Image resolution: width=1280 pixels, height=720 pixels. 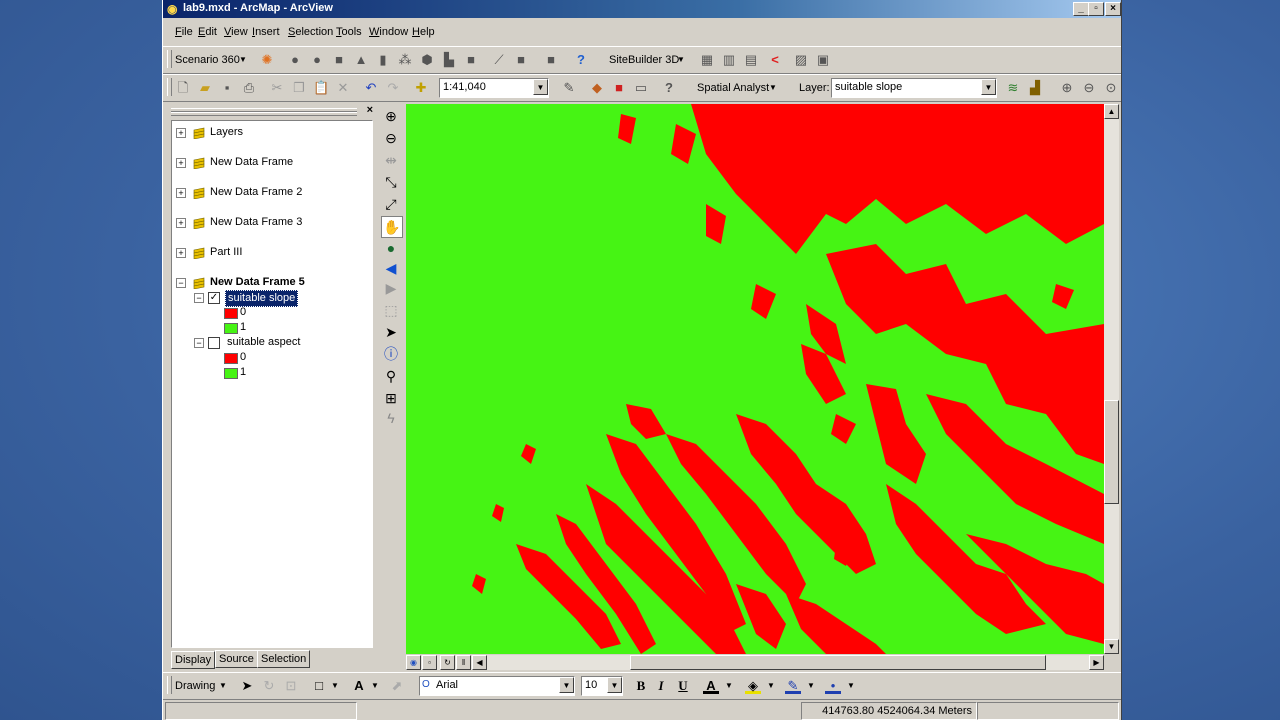 I want to click on editor-toolbar-icon: ✎, so click(x=569, y=88).